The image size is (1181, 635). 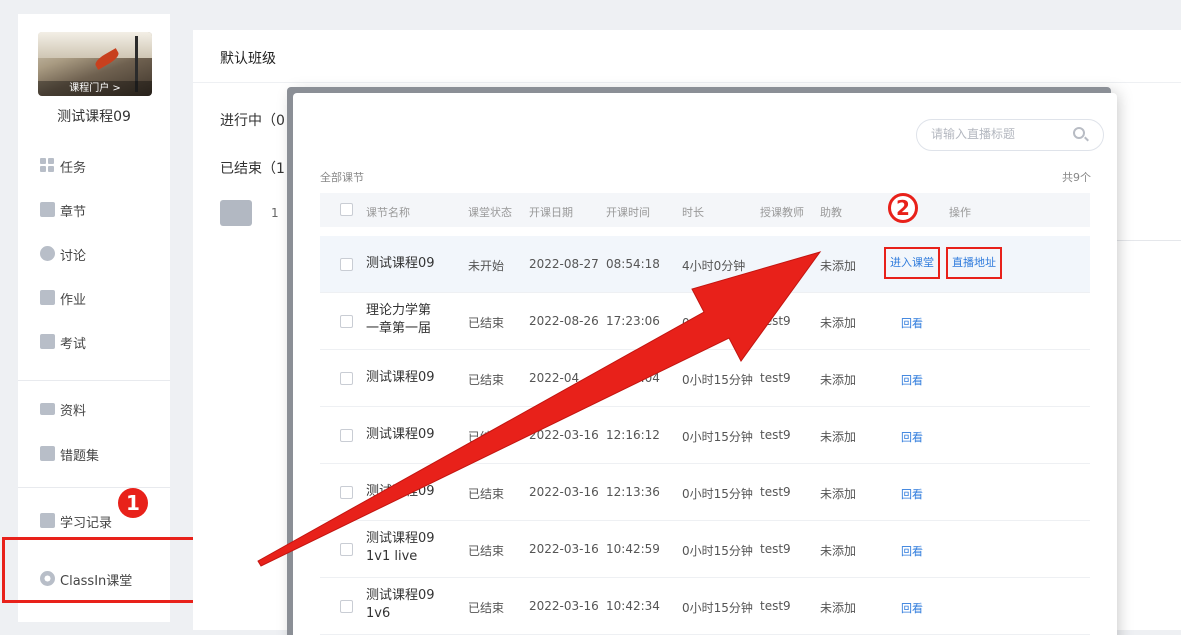 I want to click on lesson-time: 10:42:34, so click(x=633, y=606).